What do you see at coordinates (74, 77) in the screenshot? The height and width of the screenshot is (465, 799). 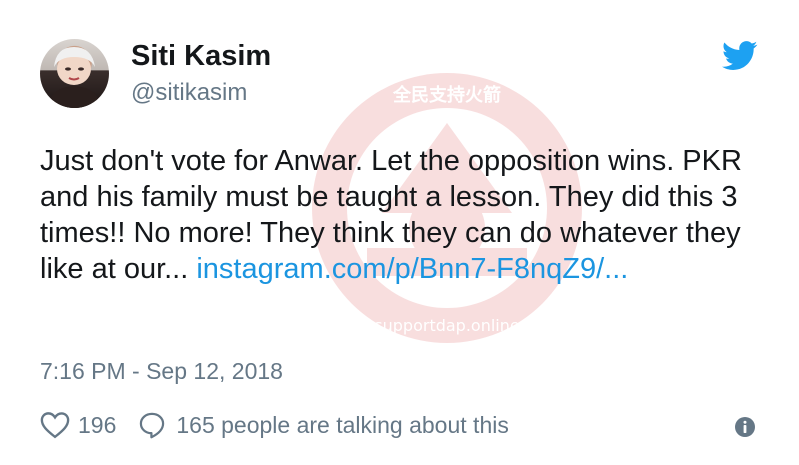 I see `avatar-image` at bounding box center [74, 77].